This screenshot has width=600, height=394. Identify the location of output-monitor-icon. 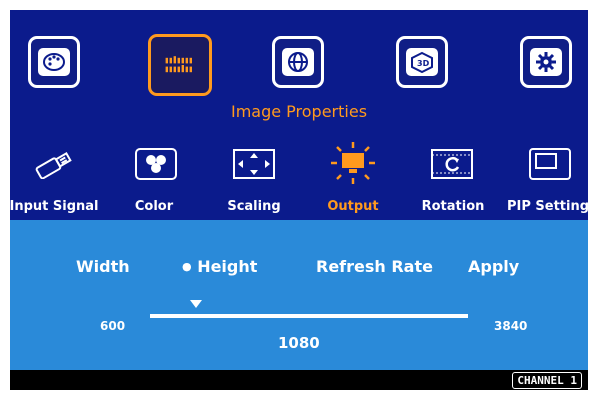
(353, 163).